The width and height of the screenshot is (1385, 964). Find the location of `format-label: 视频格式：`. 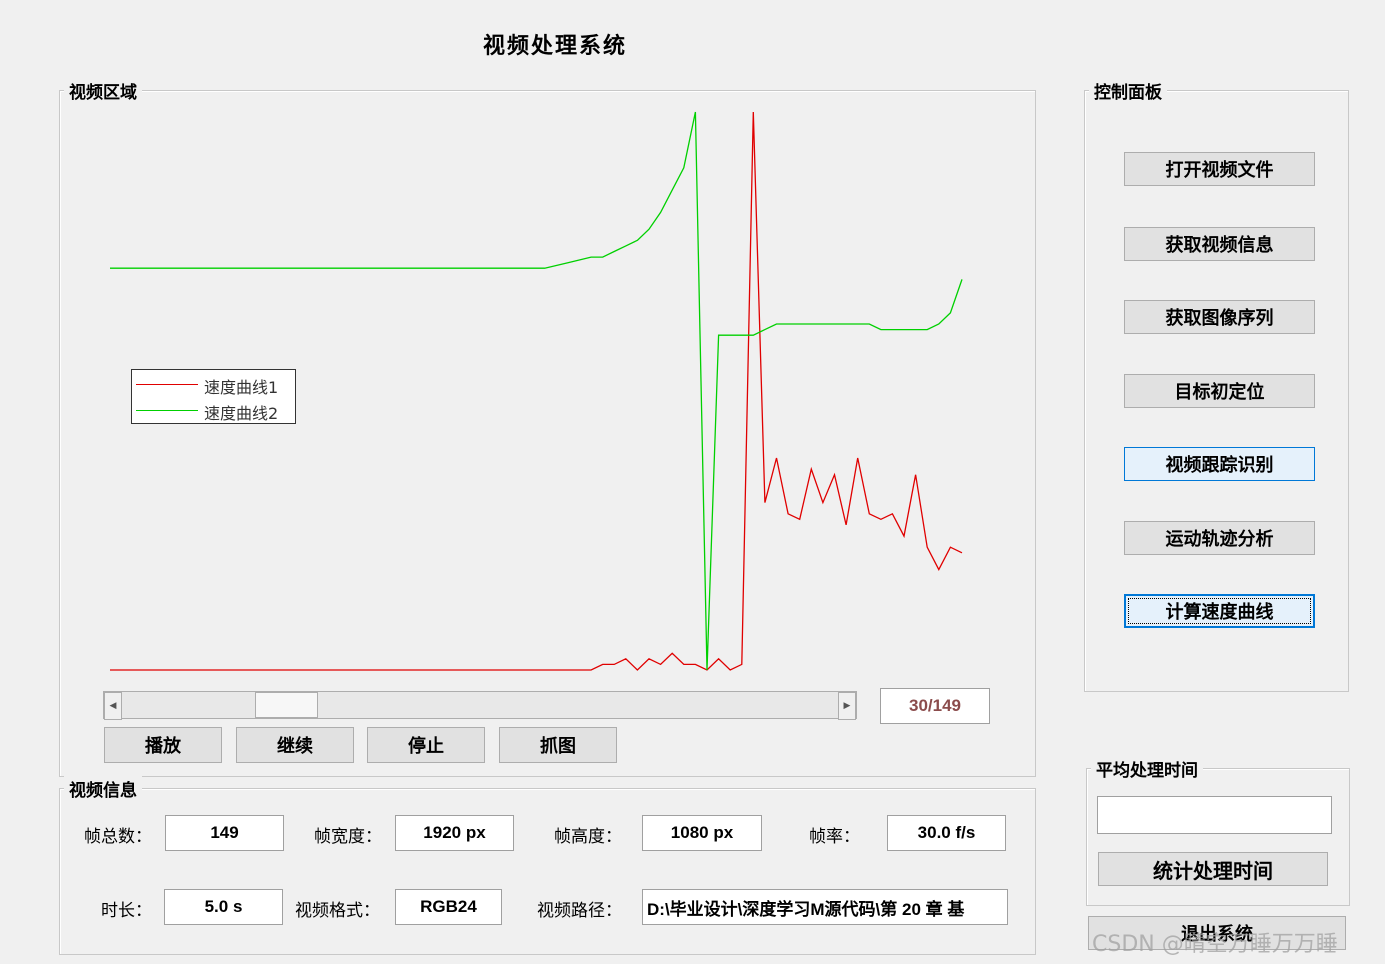

format-label: 视频格式： is located at coordinates (337, 911).